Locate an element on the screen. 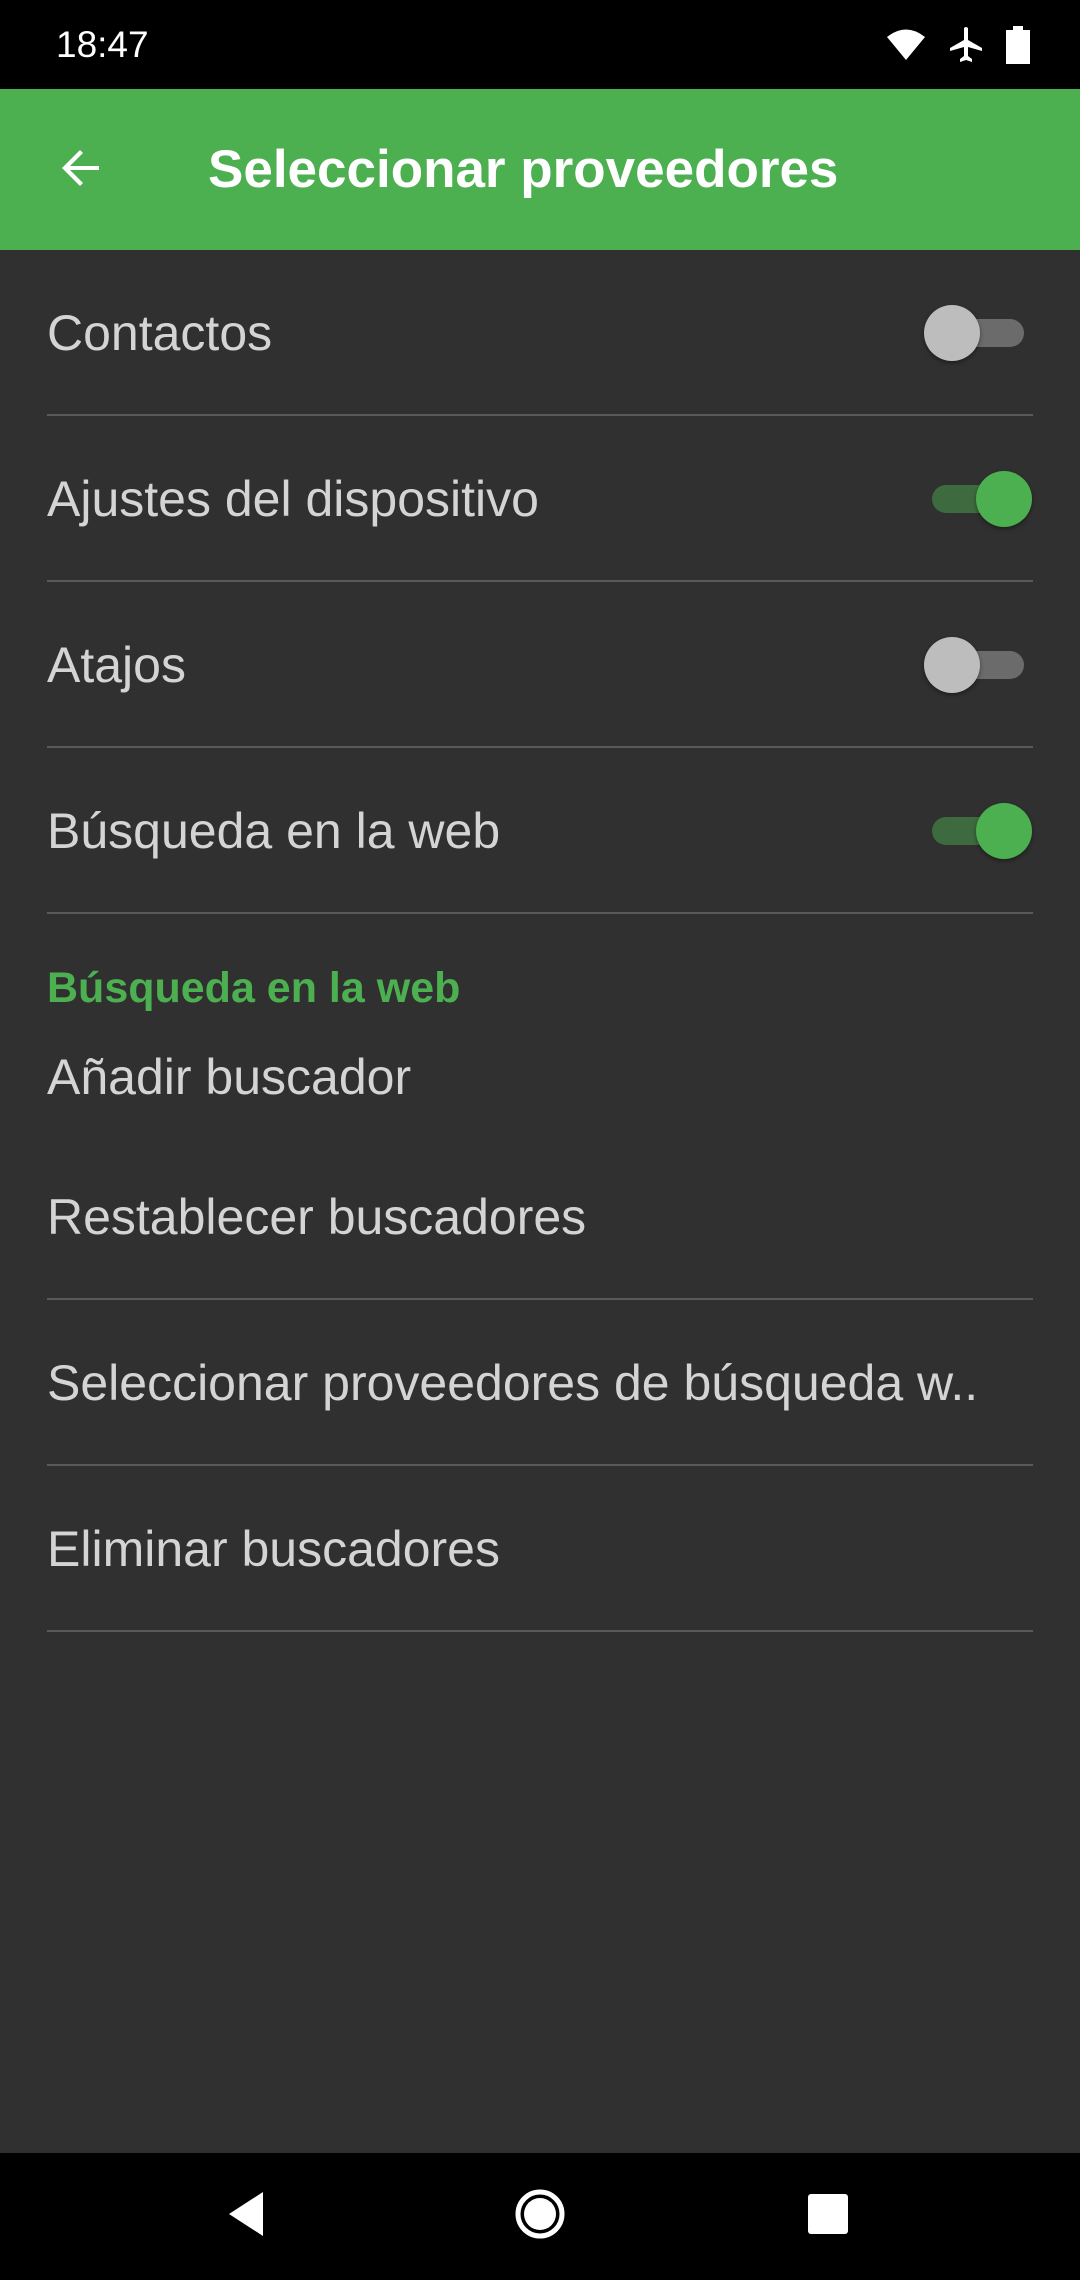 This screenshot has width=1080, height=2280. nav-home-icon is located at coordinates (540, 2216).